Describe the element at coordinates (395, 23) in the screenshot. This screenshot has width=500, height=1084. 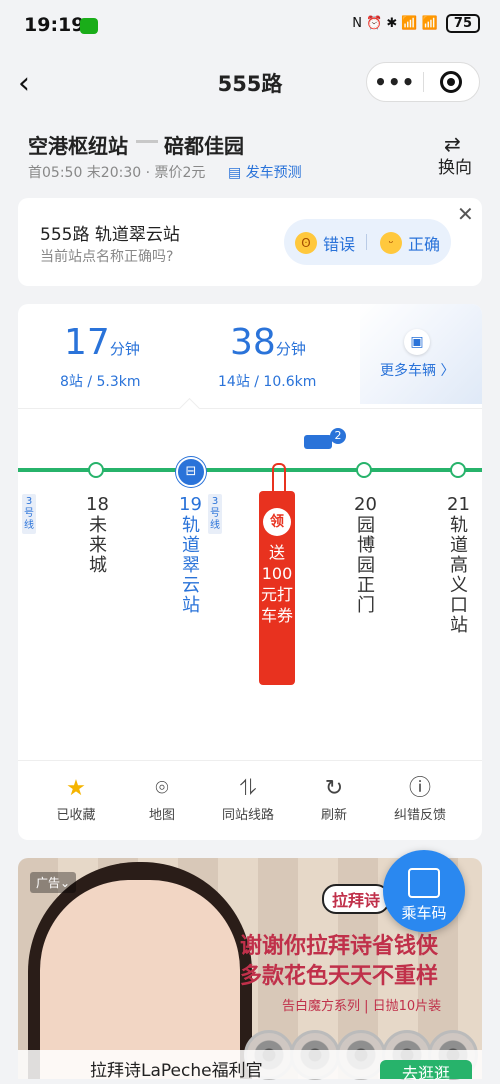
I see `signal-icons: N ⏰ ✱ 📶 📶` at that location.